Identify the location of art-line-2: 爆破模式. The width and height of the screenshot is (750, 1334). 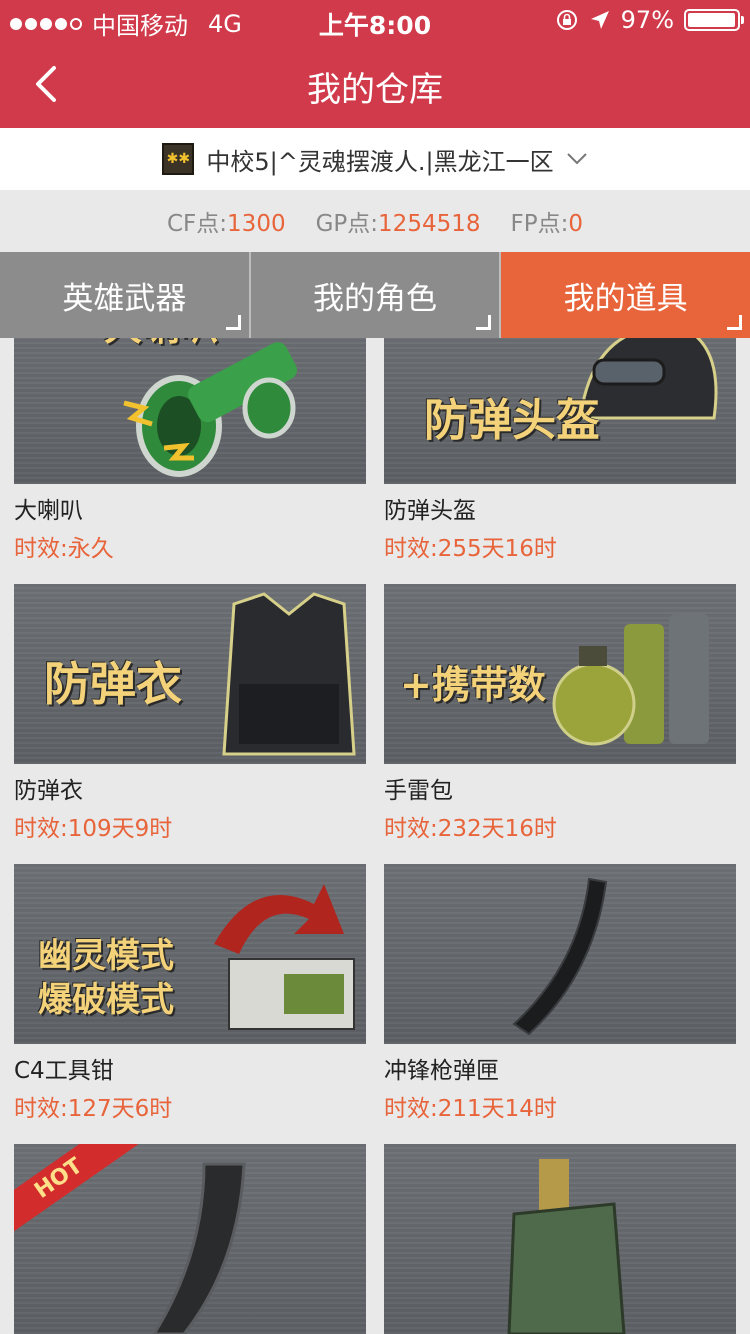
(106, 1000).